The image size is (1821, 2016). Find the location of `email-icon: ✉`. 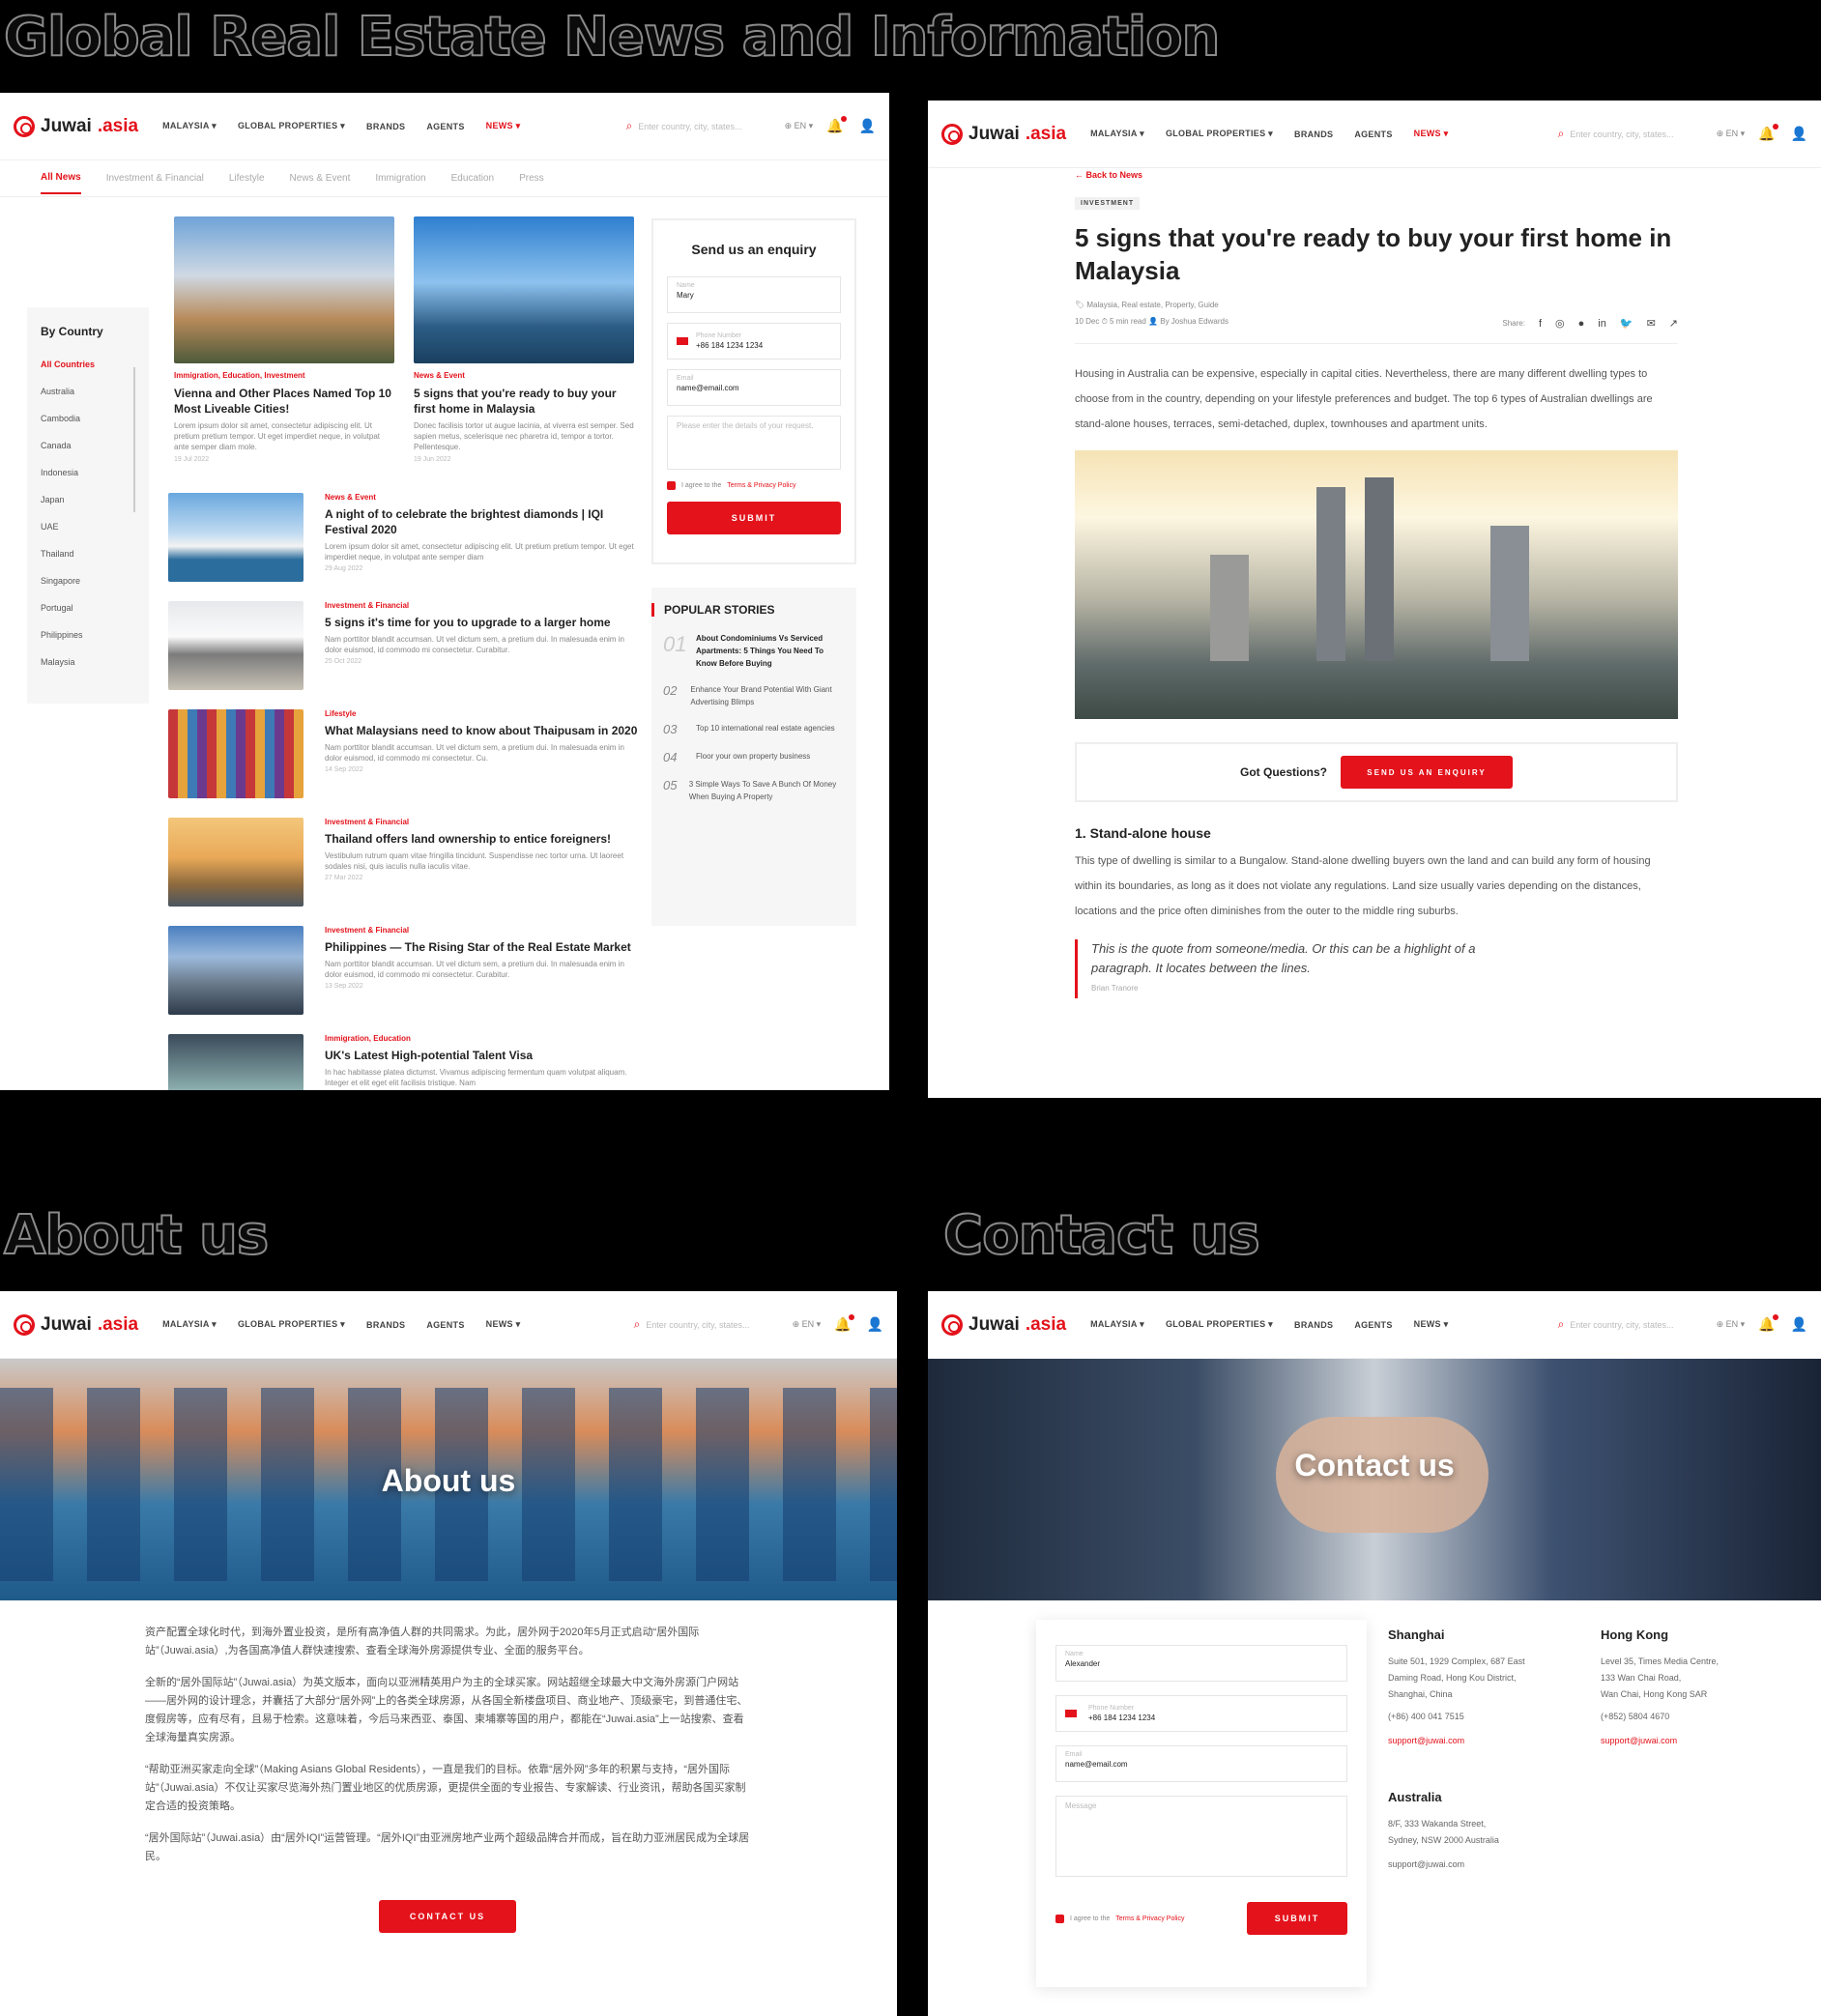

email-icon: ✉ is located at coordinates (1651, 324).